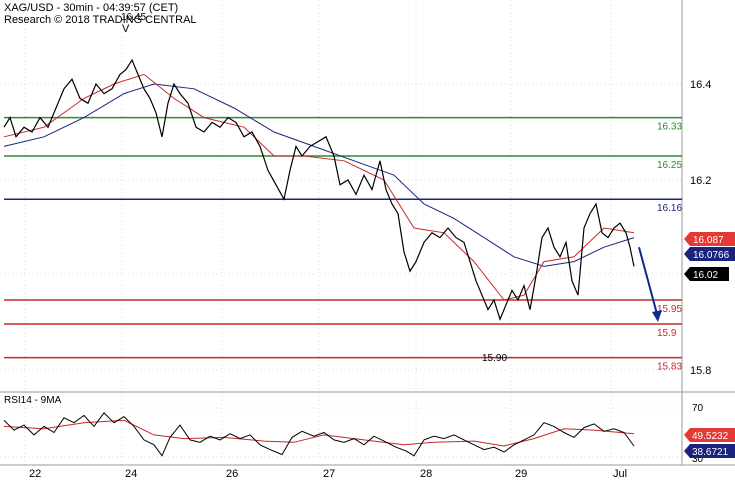 This screenshot has height=480, width=735. I want to click on rsi-line, so click(319, 434).